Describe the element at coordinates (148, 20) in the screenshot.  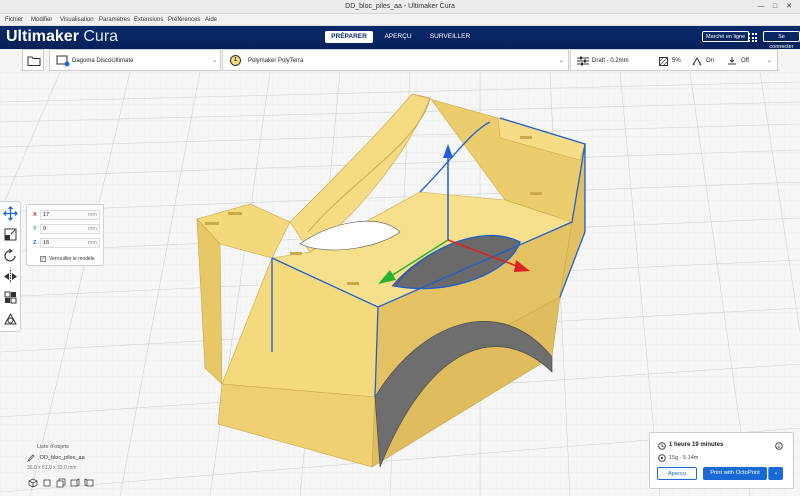
I see `menu-extensions: Extensions` at that location.